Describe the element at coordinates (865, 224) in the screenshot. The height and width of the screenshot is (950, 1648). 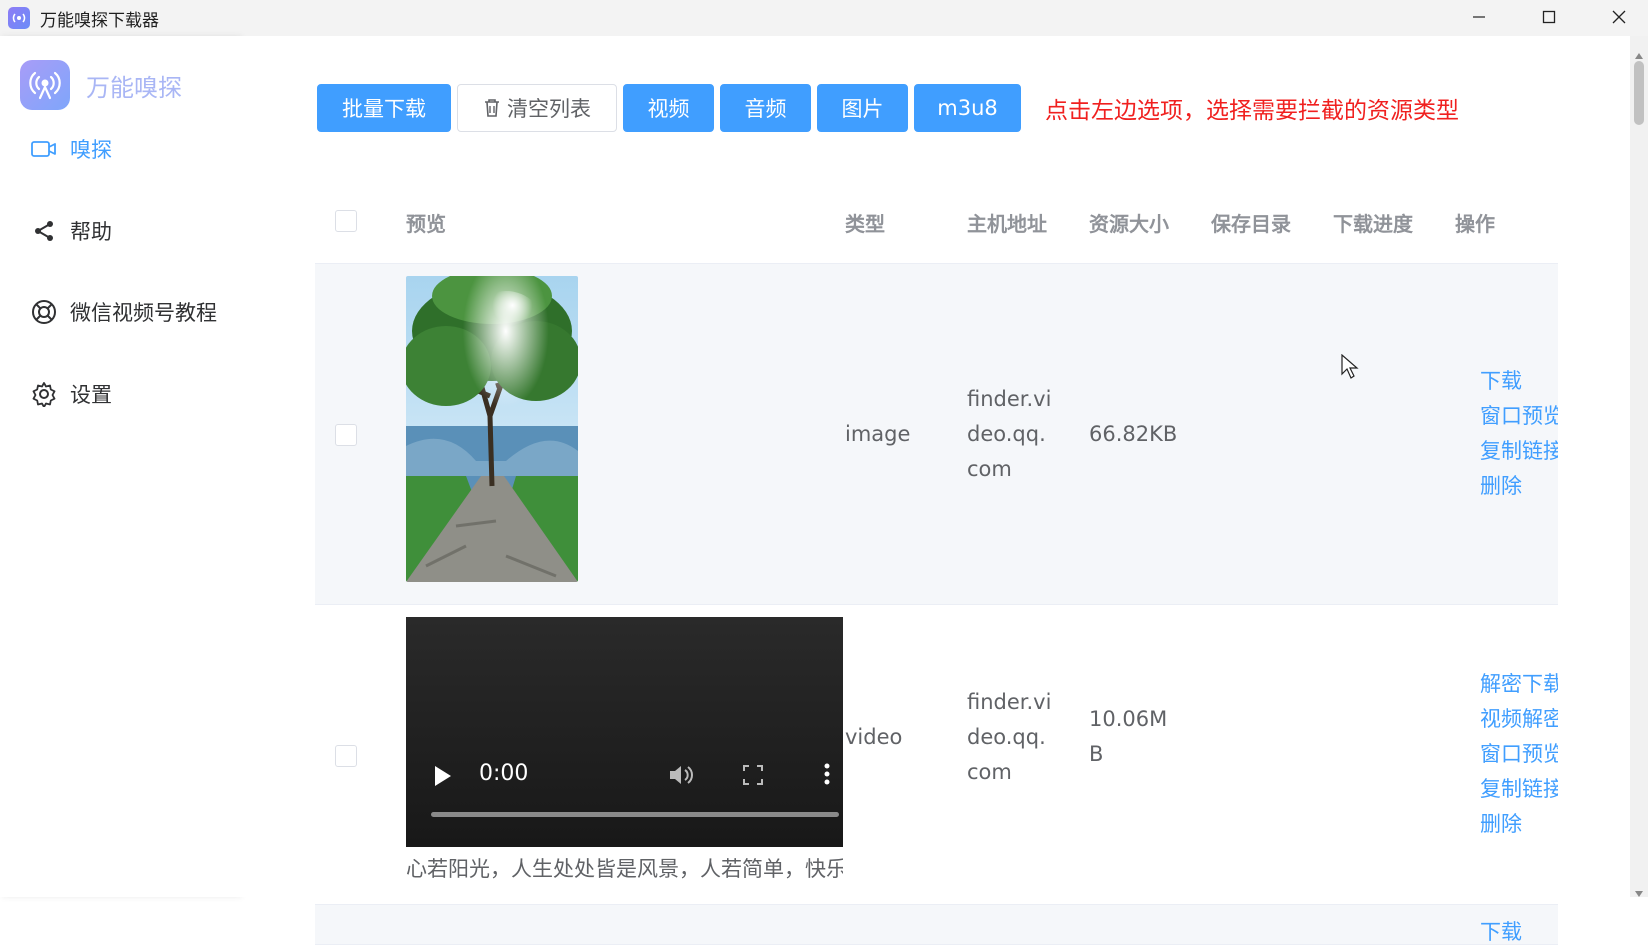
I see `header-type: 类型` at that location.